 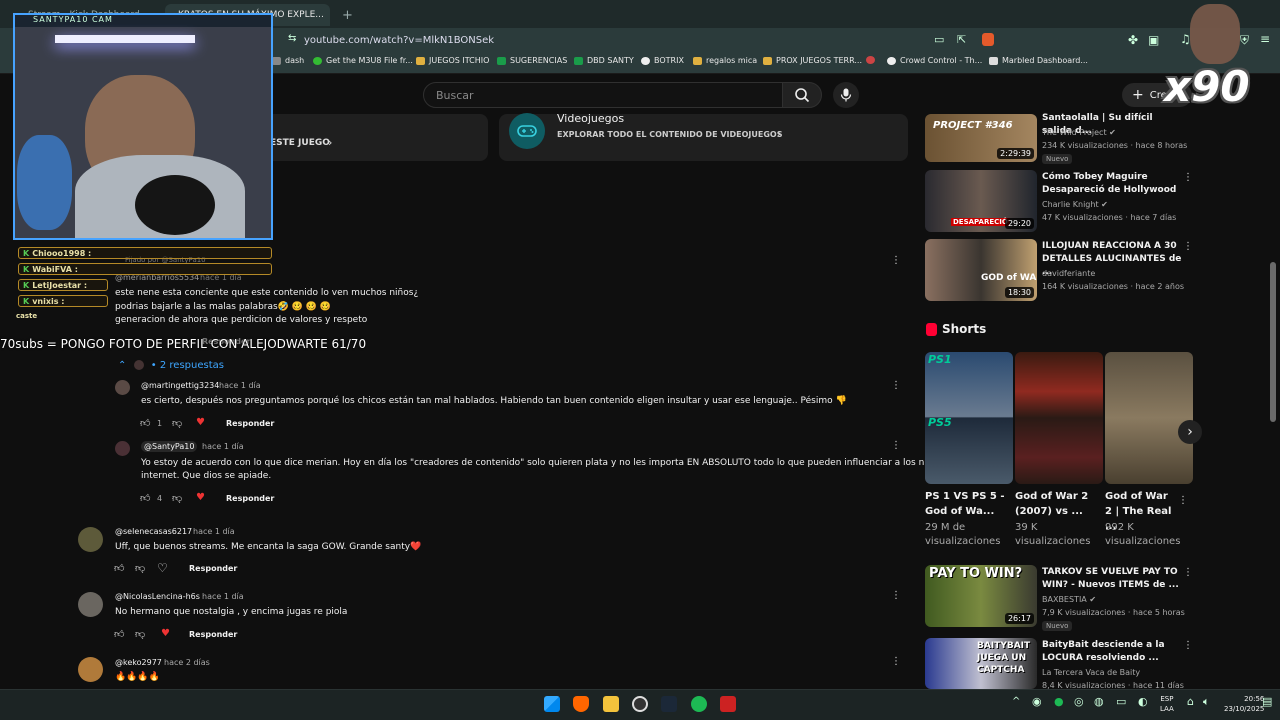 What do you see at coordinates (725, 60) in the screenshot?
I see `bookmark-regalos-mica: regalos mica` at bounding box center [725, 60].